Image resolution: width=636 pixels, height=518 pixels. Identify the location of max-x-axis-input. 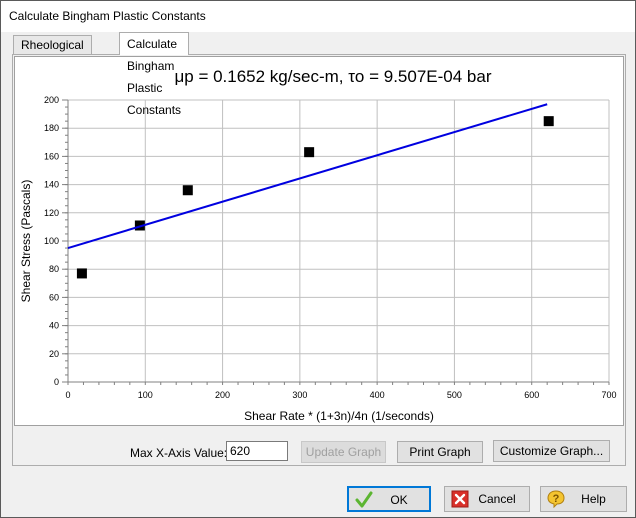
(257, 451).